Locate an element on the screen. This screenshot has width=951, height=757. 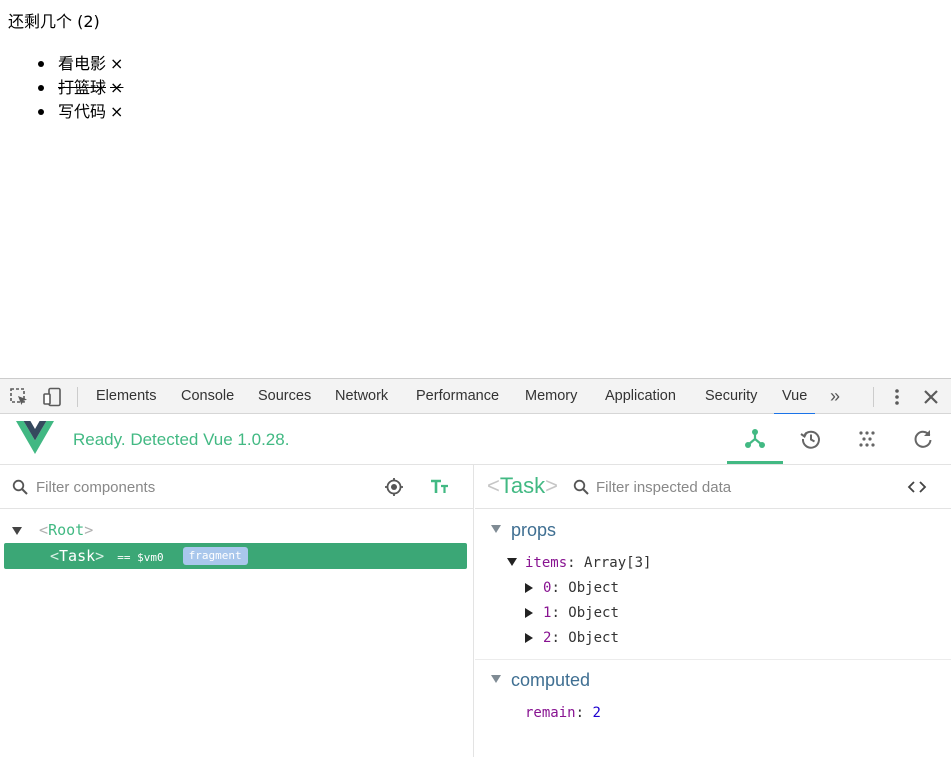
format-names-icon is located at coordinates (440, 489).